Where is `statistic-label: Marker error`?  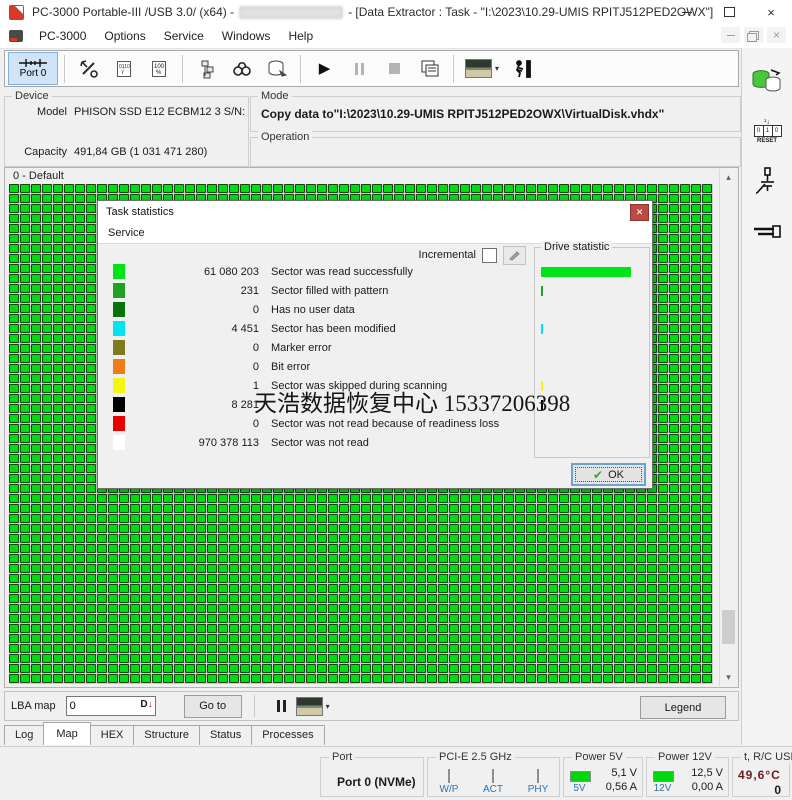 statistic-label: Marker error is located at coordinates (301, 347).